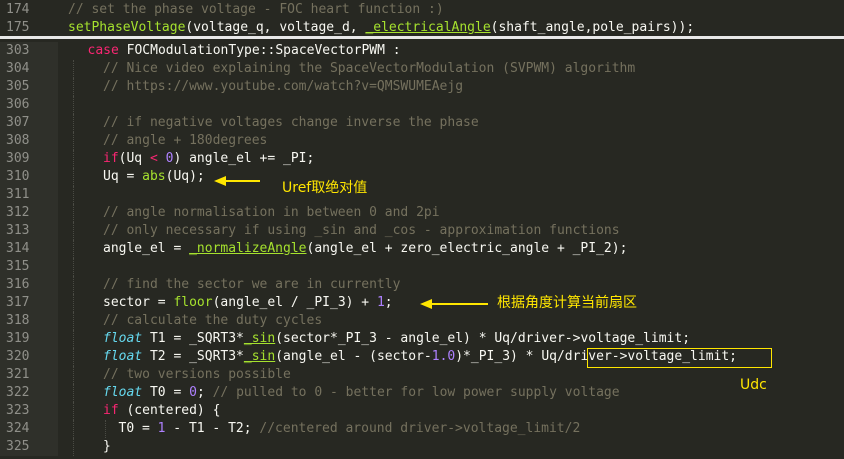 The image size is (844, 459). Describe the element at coordinates (134, 158) in the screenshot. I see `token-pl: (Uq` at that location.